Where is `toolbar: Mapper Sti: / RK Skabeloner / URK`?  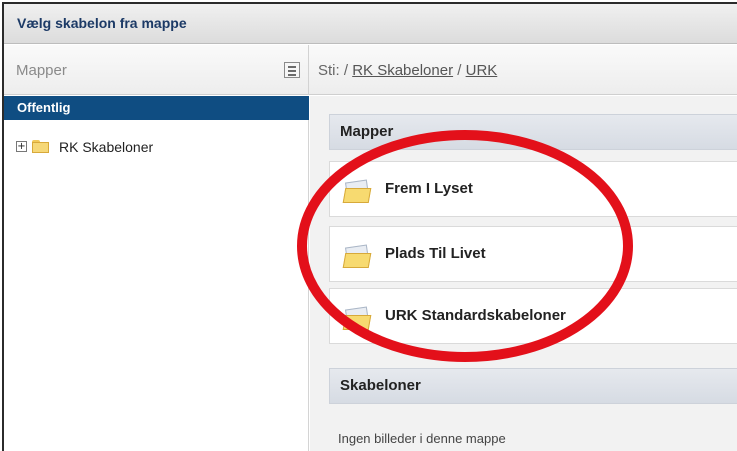
toolbar: Mapper Sti: / RK Skabeloner / URK is located at coordinates (370, 70).